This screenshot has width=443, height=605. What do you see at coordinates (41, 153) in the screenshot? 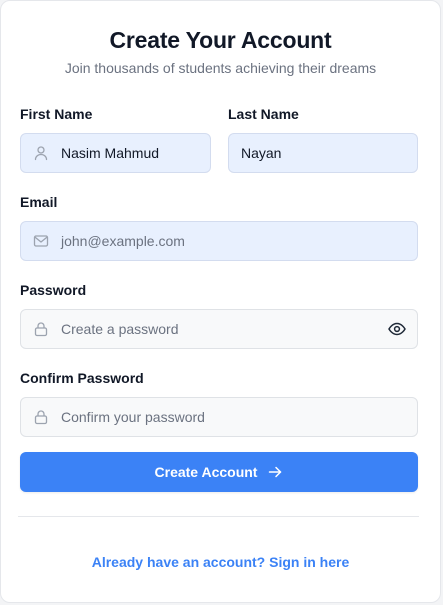
I see `user-icon` at bounding box center [41, 153].